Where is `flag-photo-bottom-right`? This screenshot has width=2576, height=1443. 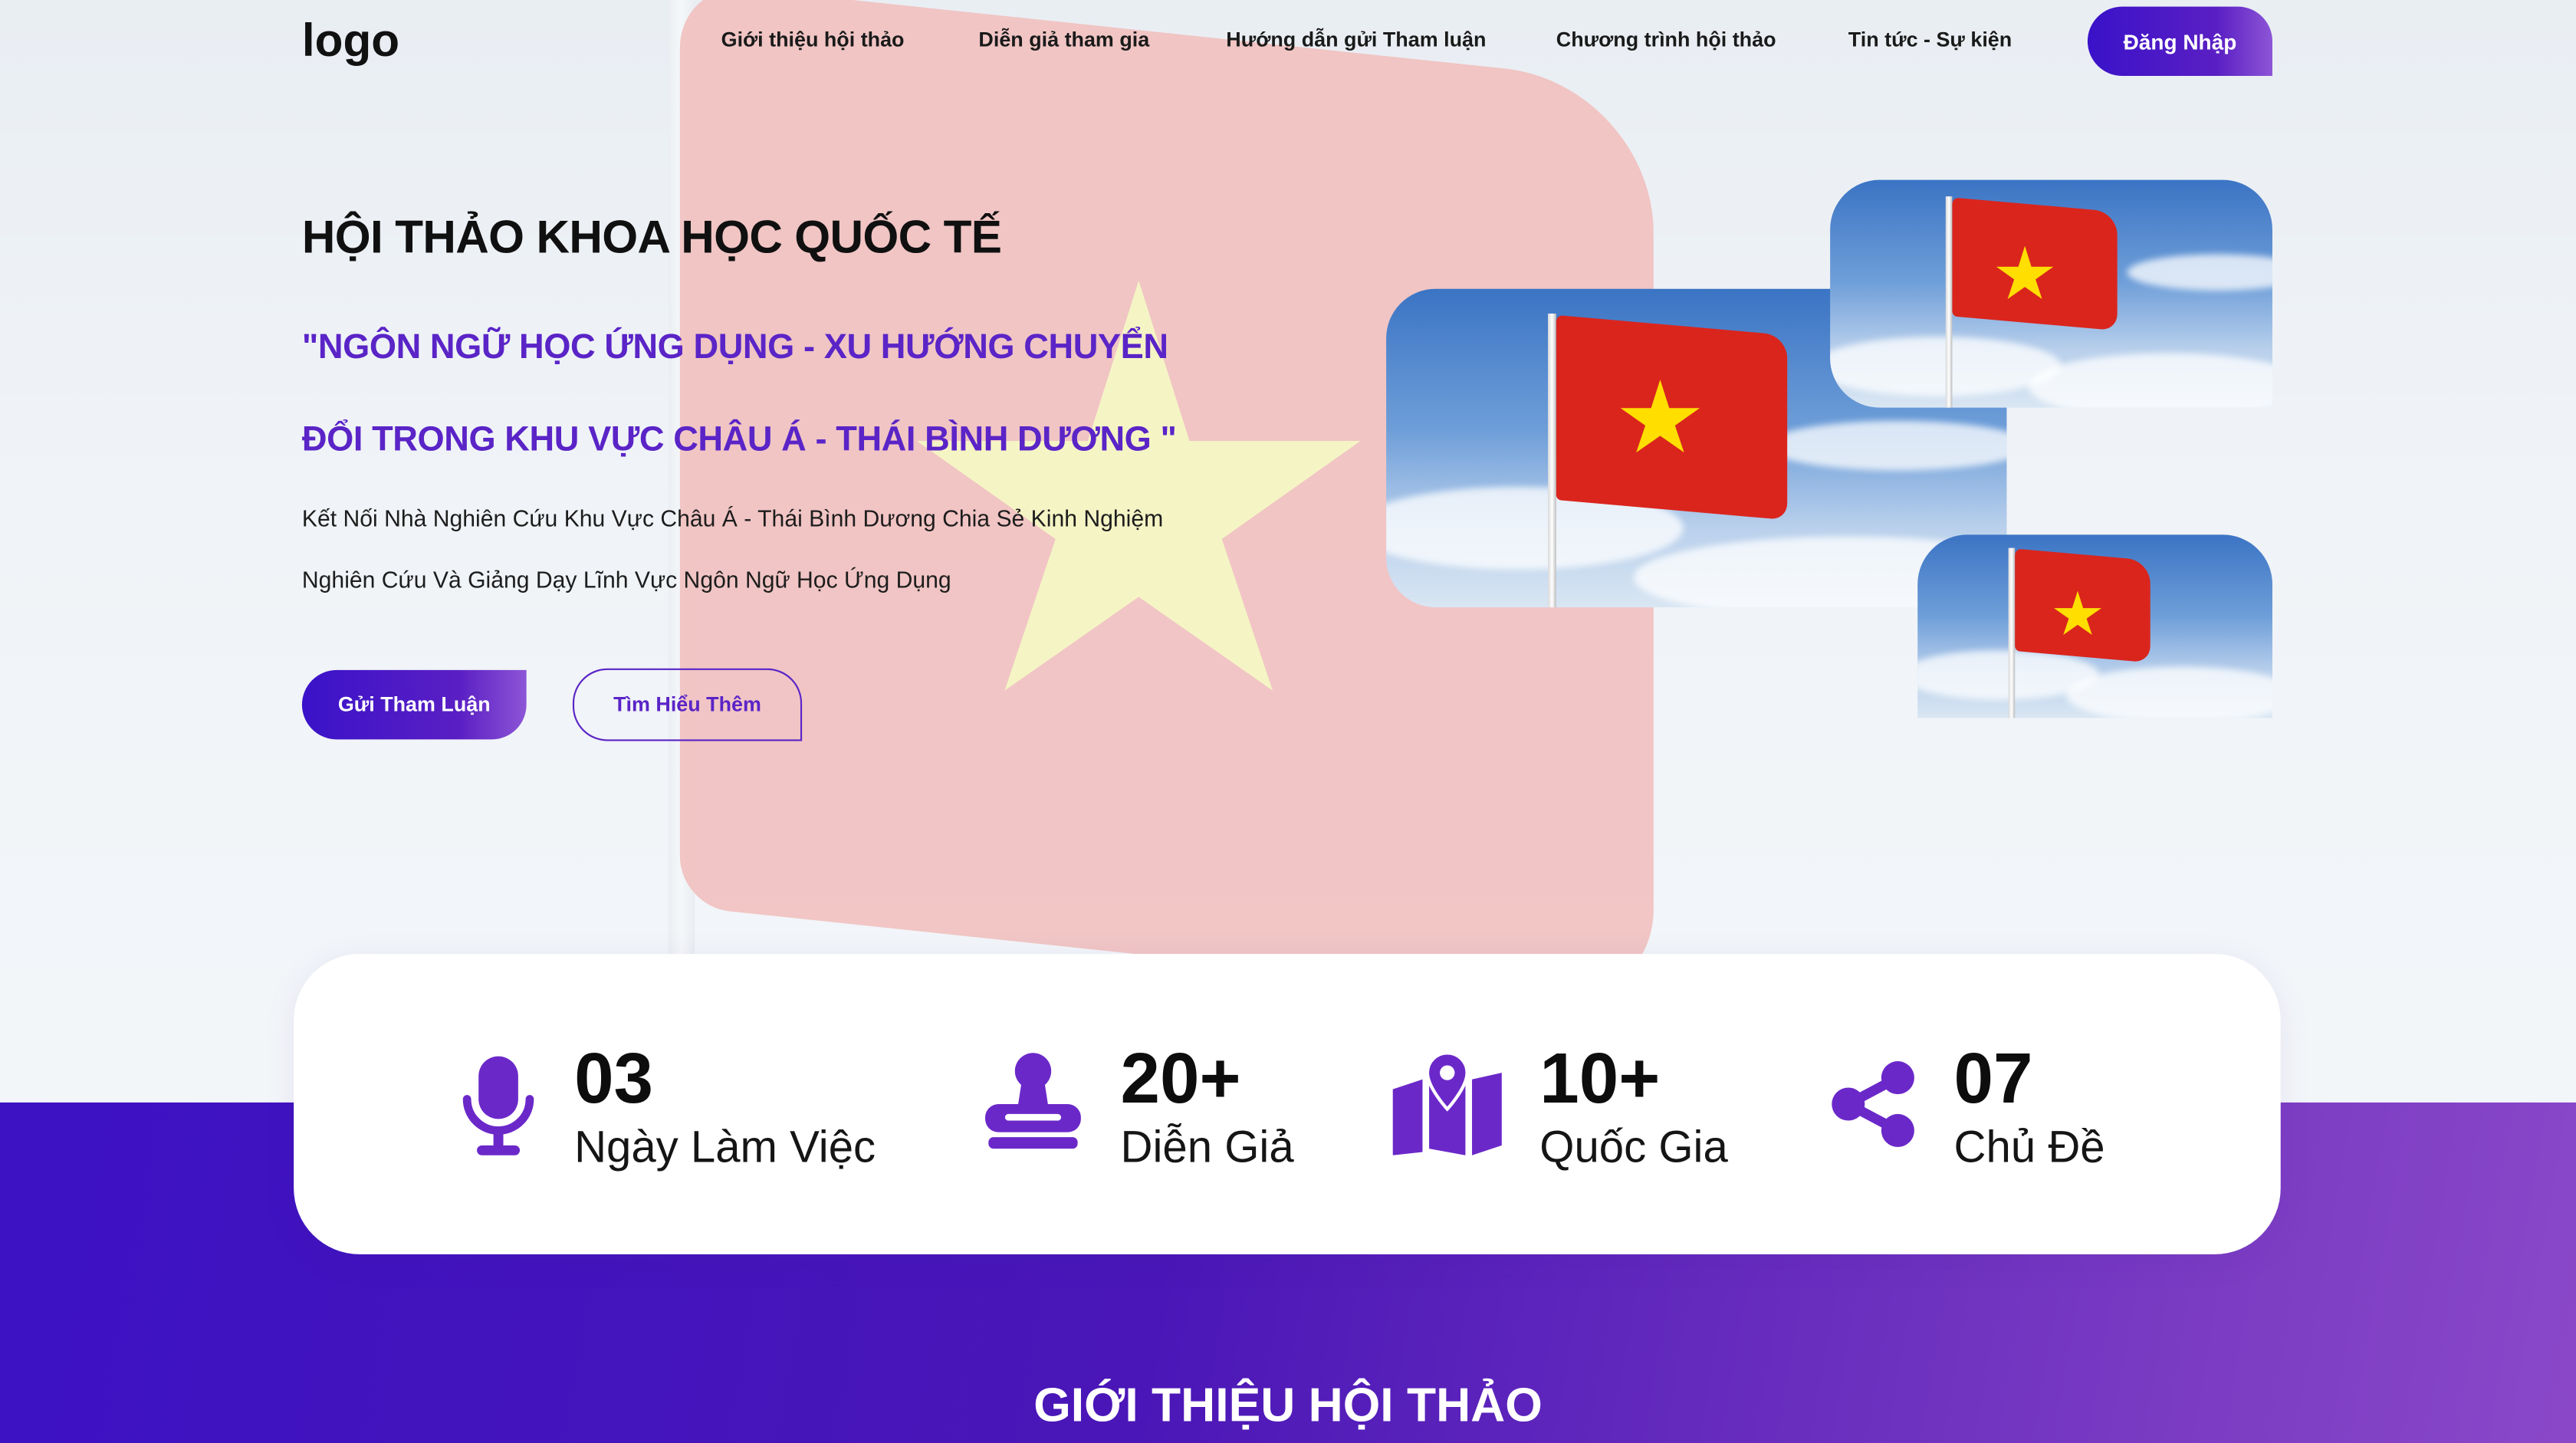
flag-photo-bottom-right is located at coordinates (2094, 626).